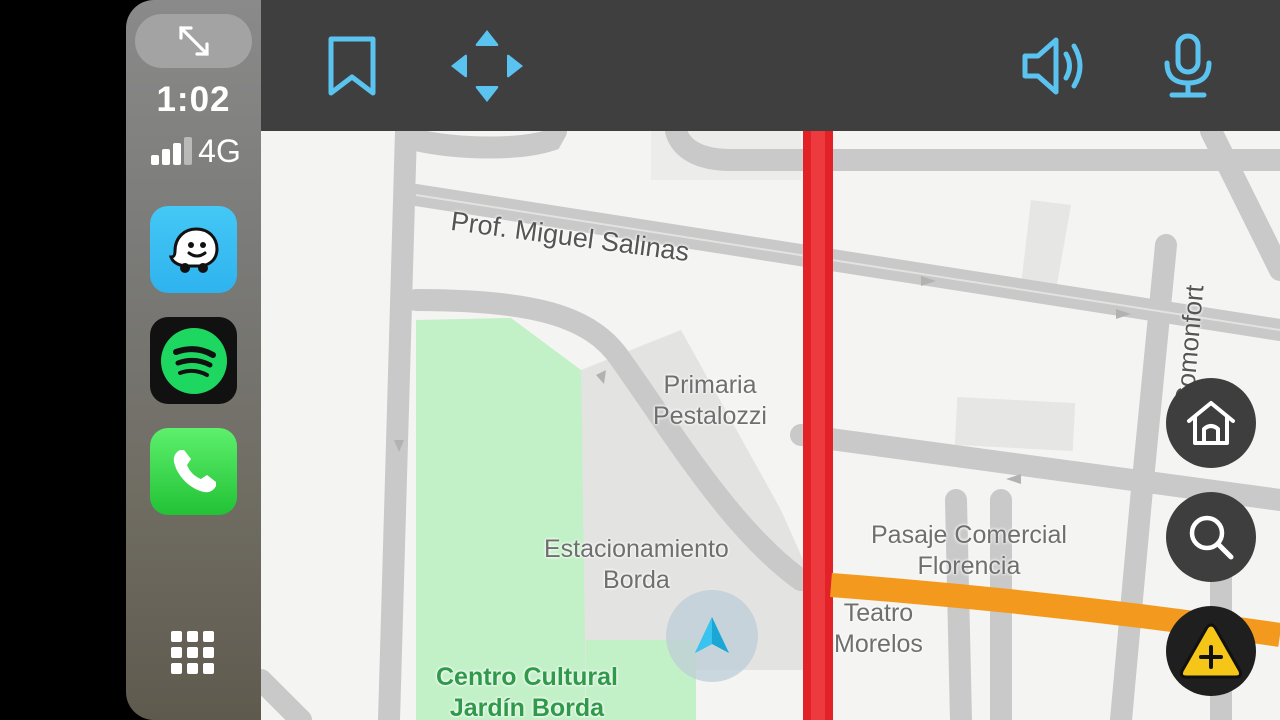  I want to click on spotify-icon, so click(193, 360).